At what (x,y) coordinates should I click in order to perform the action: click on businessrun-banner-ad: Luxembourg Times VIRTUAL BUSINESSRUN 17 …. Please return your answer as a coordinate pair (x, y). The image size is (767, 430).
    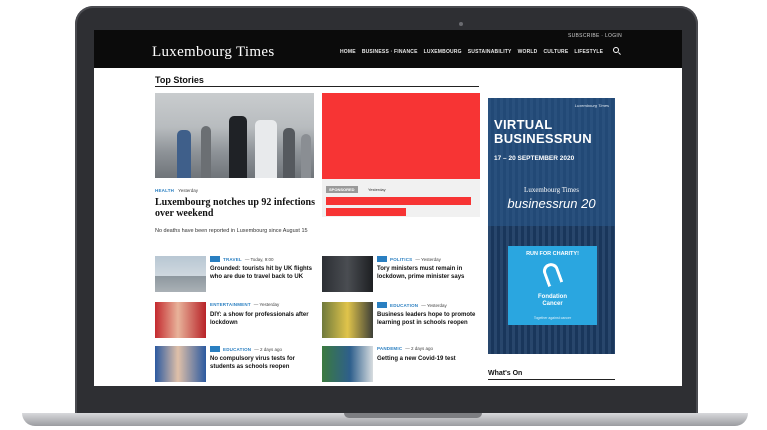
    Looking at the image, I should click on (551, 226).